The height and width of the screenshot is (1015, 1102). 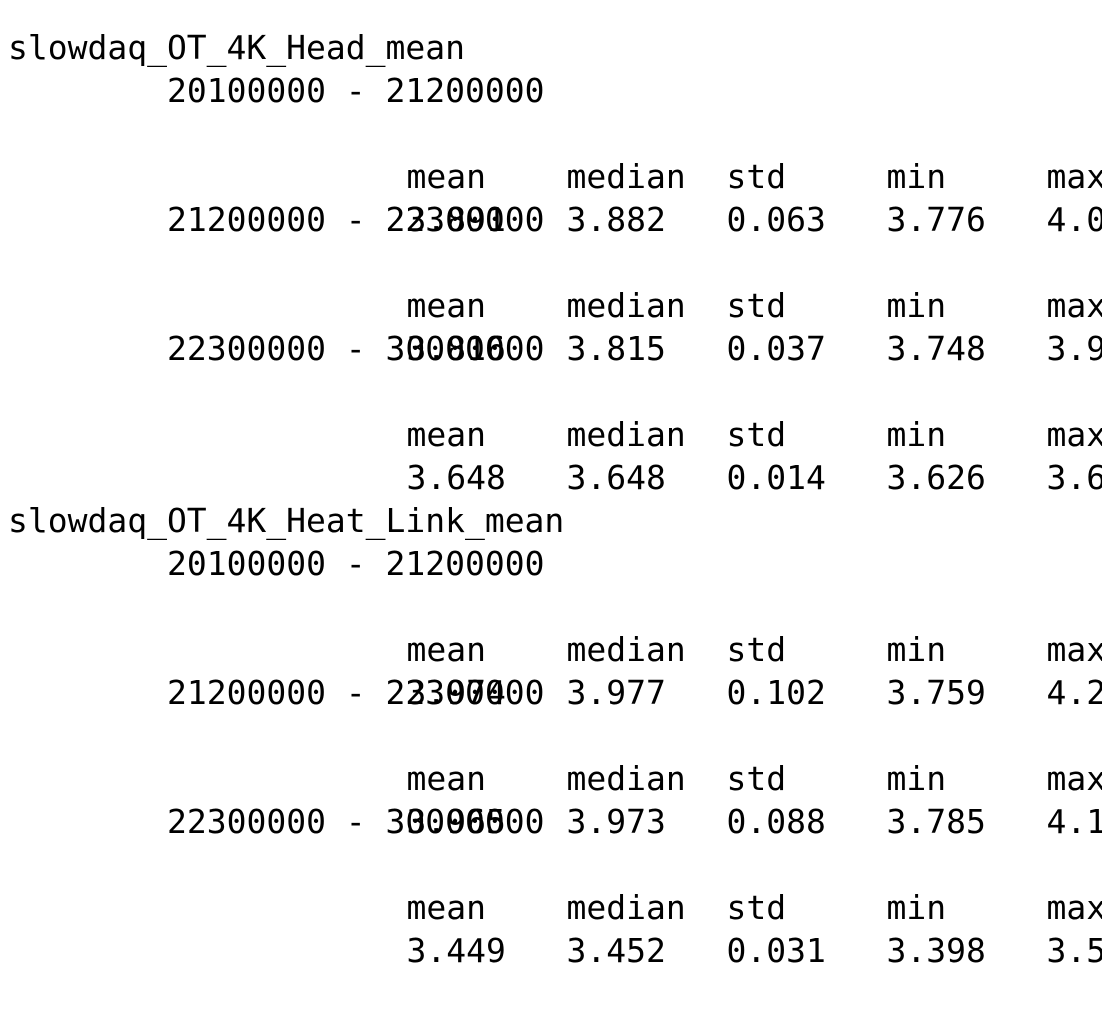 I want to click on sensor-name: slowdaq_OT_4K_Head_mean, so click(x=236, y=47).